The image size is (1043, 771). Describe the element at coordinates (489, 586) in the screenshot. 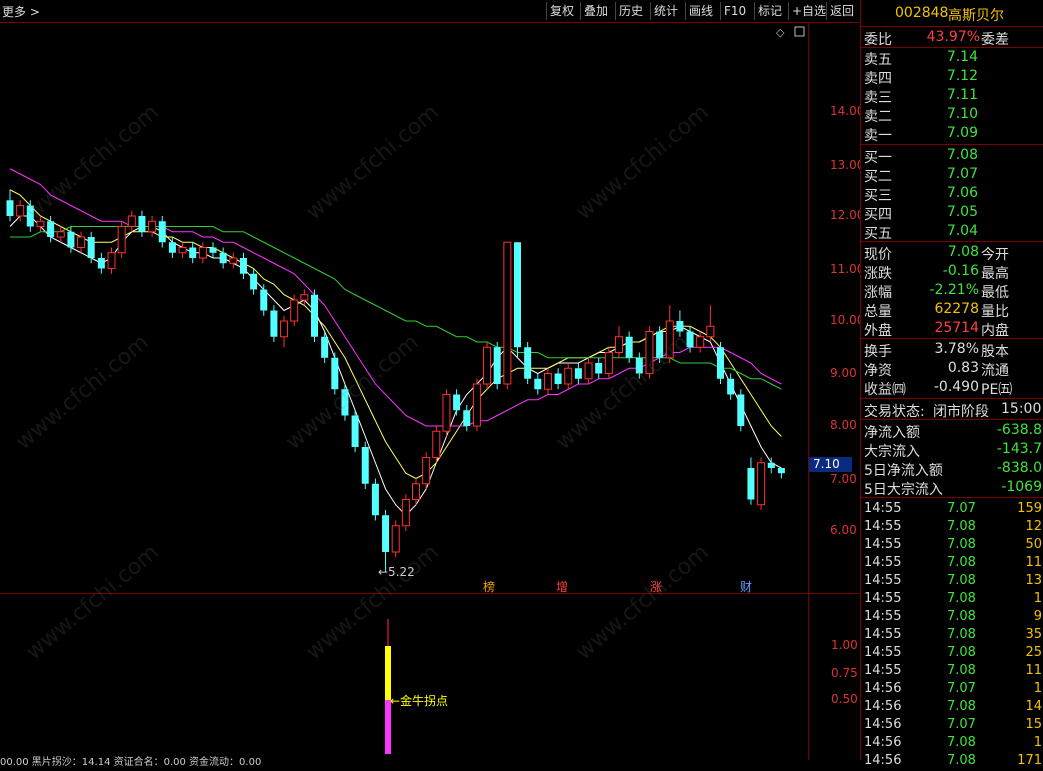

I see `event-marker-bang: 榜` at that location.